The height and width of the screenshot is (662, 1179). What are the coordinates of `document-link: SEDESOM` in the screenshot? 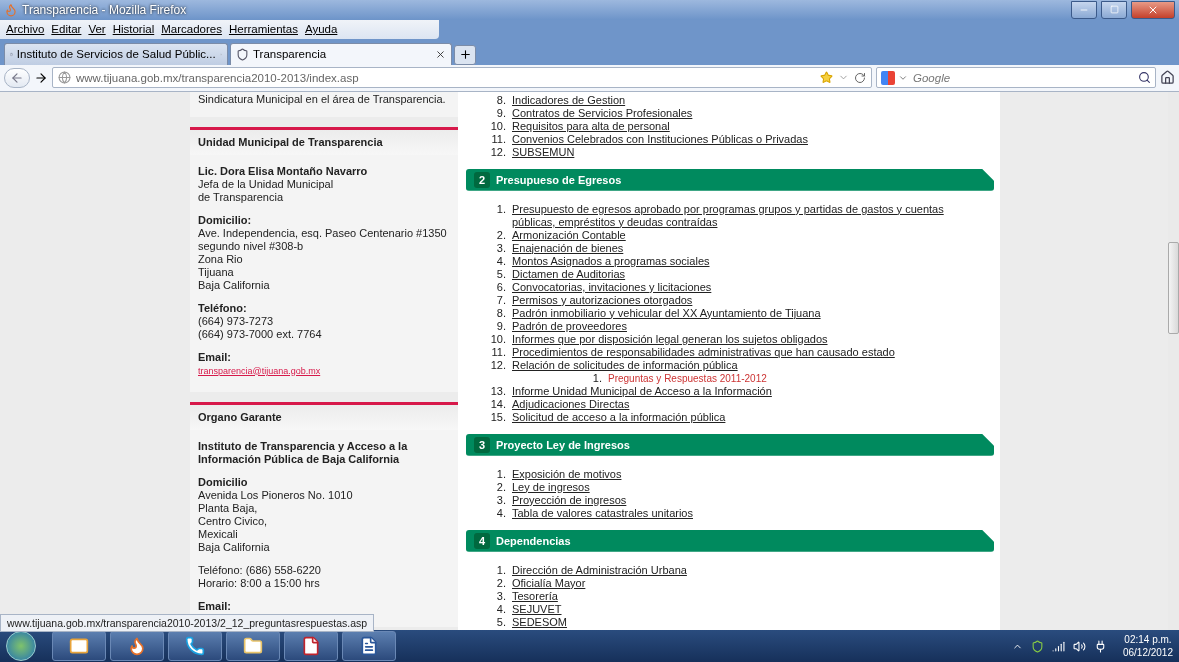 It's located at (539, 622).